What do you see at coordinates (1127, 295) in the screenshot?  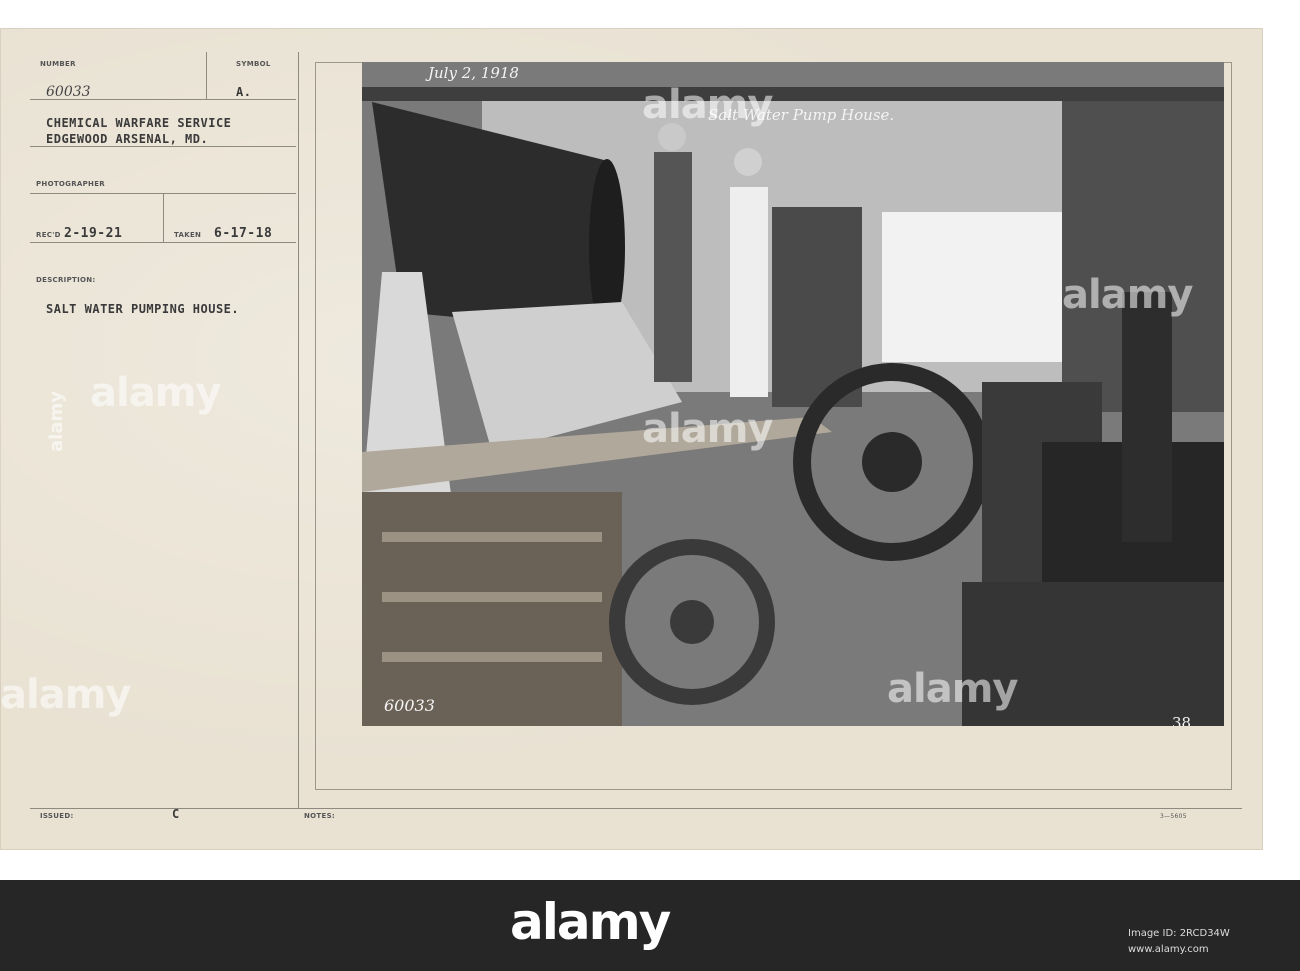 I see `watermark-photo-3: alamy` at bounding box center [1127, 295].